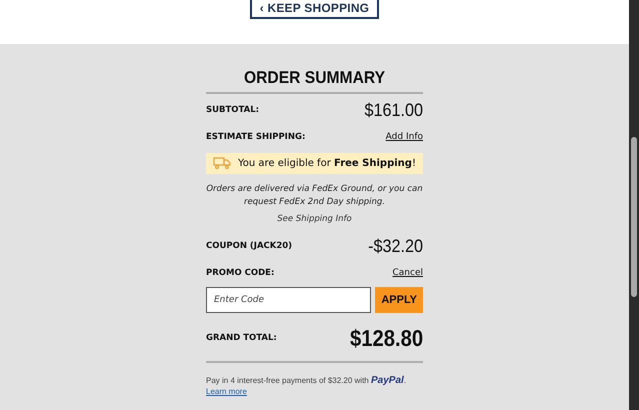  Describe the element at coordinates (395, 246) in the screenshot. I see `coupon-value: -$32.20` at that location.